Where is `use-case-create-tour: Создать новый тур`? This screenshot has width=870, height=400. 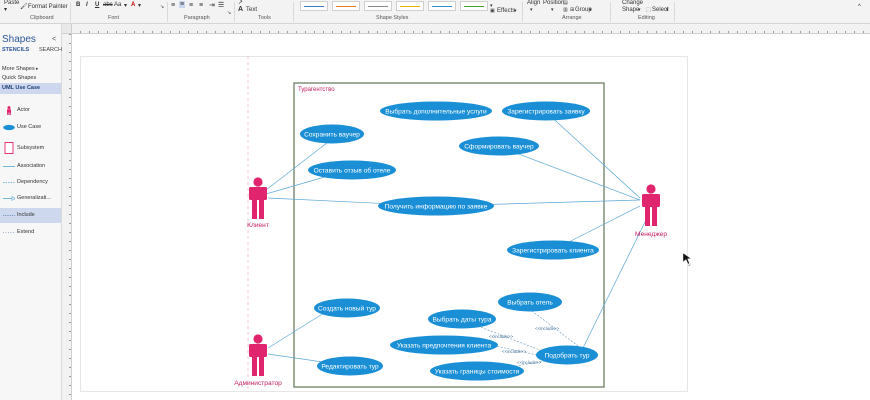 use-case-create-tour: Создать новый тур is located at coordinates (347, 308).